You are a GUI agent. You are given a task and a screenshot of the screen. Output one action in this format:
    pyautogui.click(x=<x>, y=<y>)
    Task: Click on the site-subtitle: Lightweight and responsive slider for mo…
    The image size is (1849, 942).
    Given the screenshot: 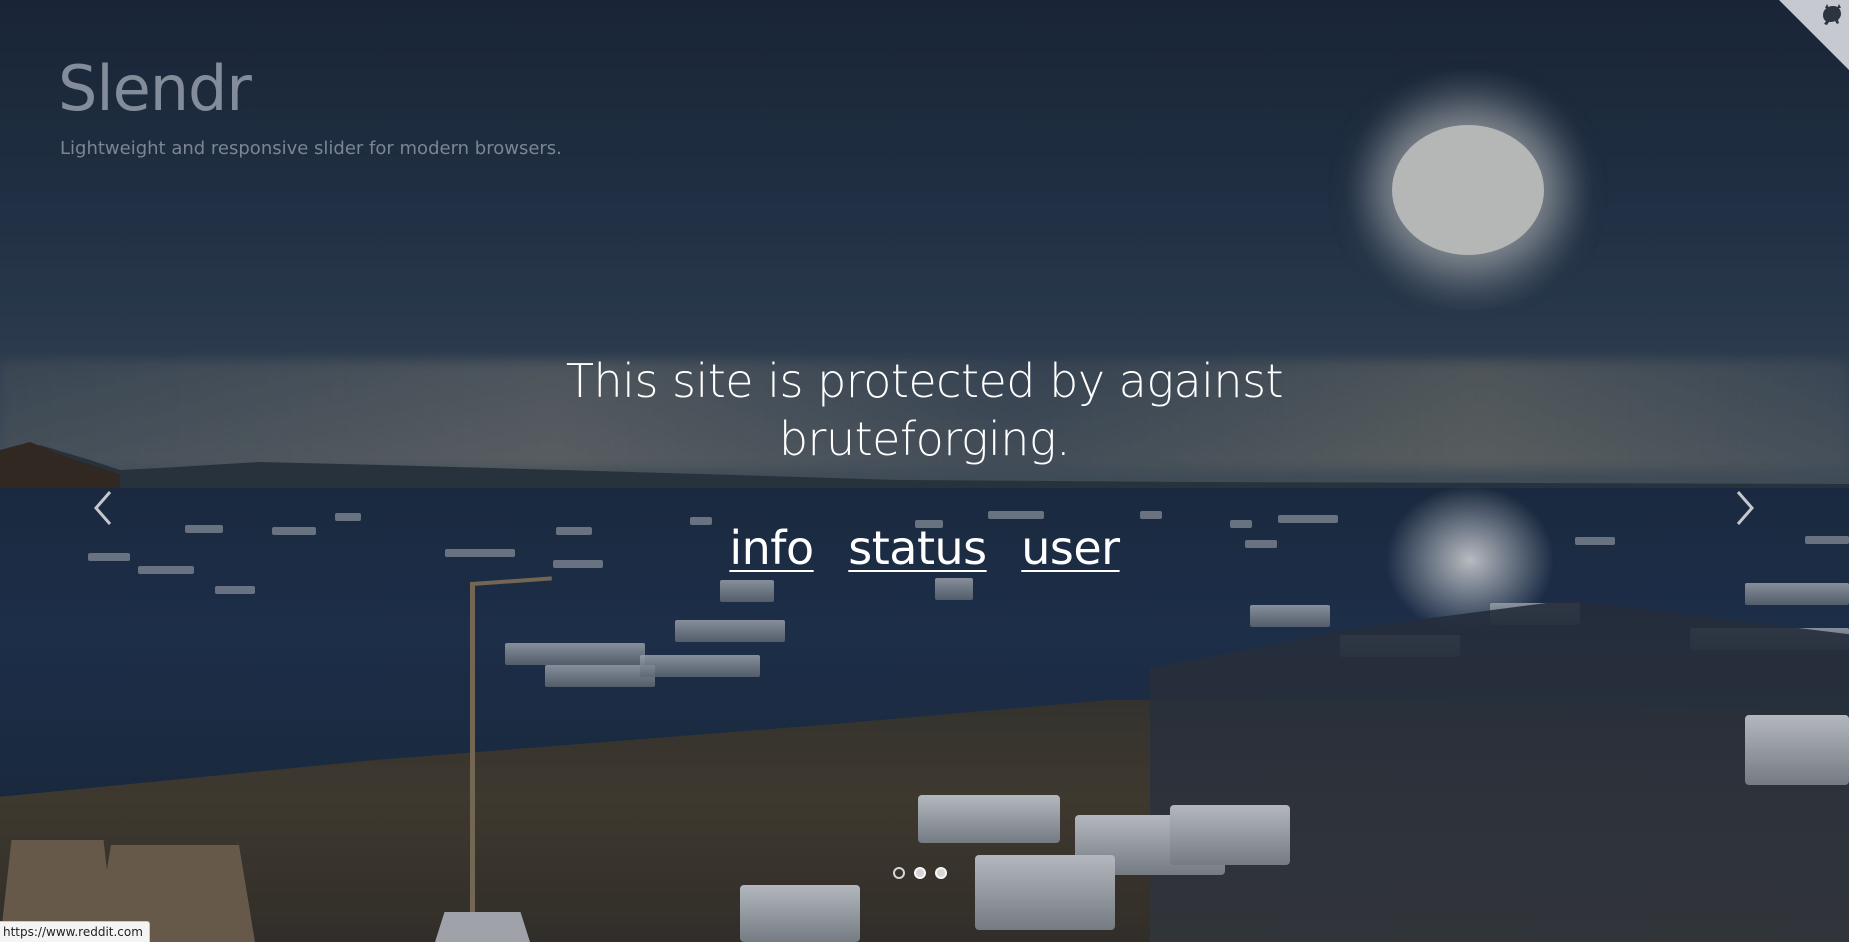 What is the action you would take?
    pyautogui.click(x=311, y=148)
    